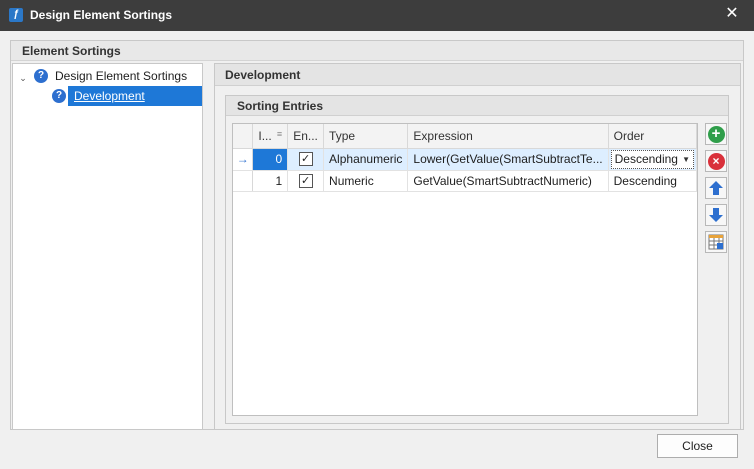 This screenshot has height=469, width=754. Describe the element at coordinates (23, 78) in the screenshot. I see `chevron-down-icon: ⌄` at that location.